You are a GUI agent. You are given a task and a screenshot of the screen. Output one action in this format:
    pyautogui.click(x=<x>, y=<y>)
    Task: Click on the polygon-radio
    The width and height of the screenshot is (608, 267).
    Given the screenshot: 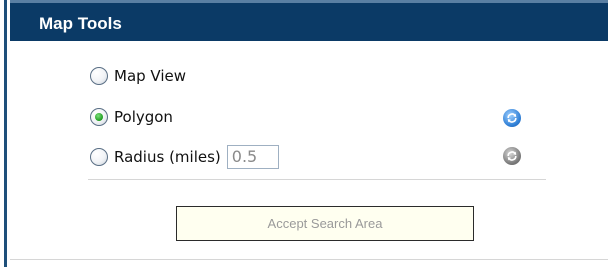 What is the action you would take?
    pyautogui.click(x=99, y=117)
    